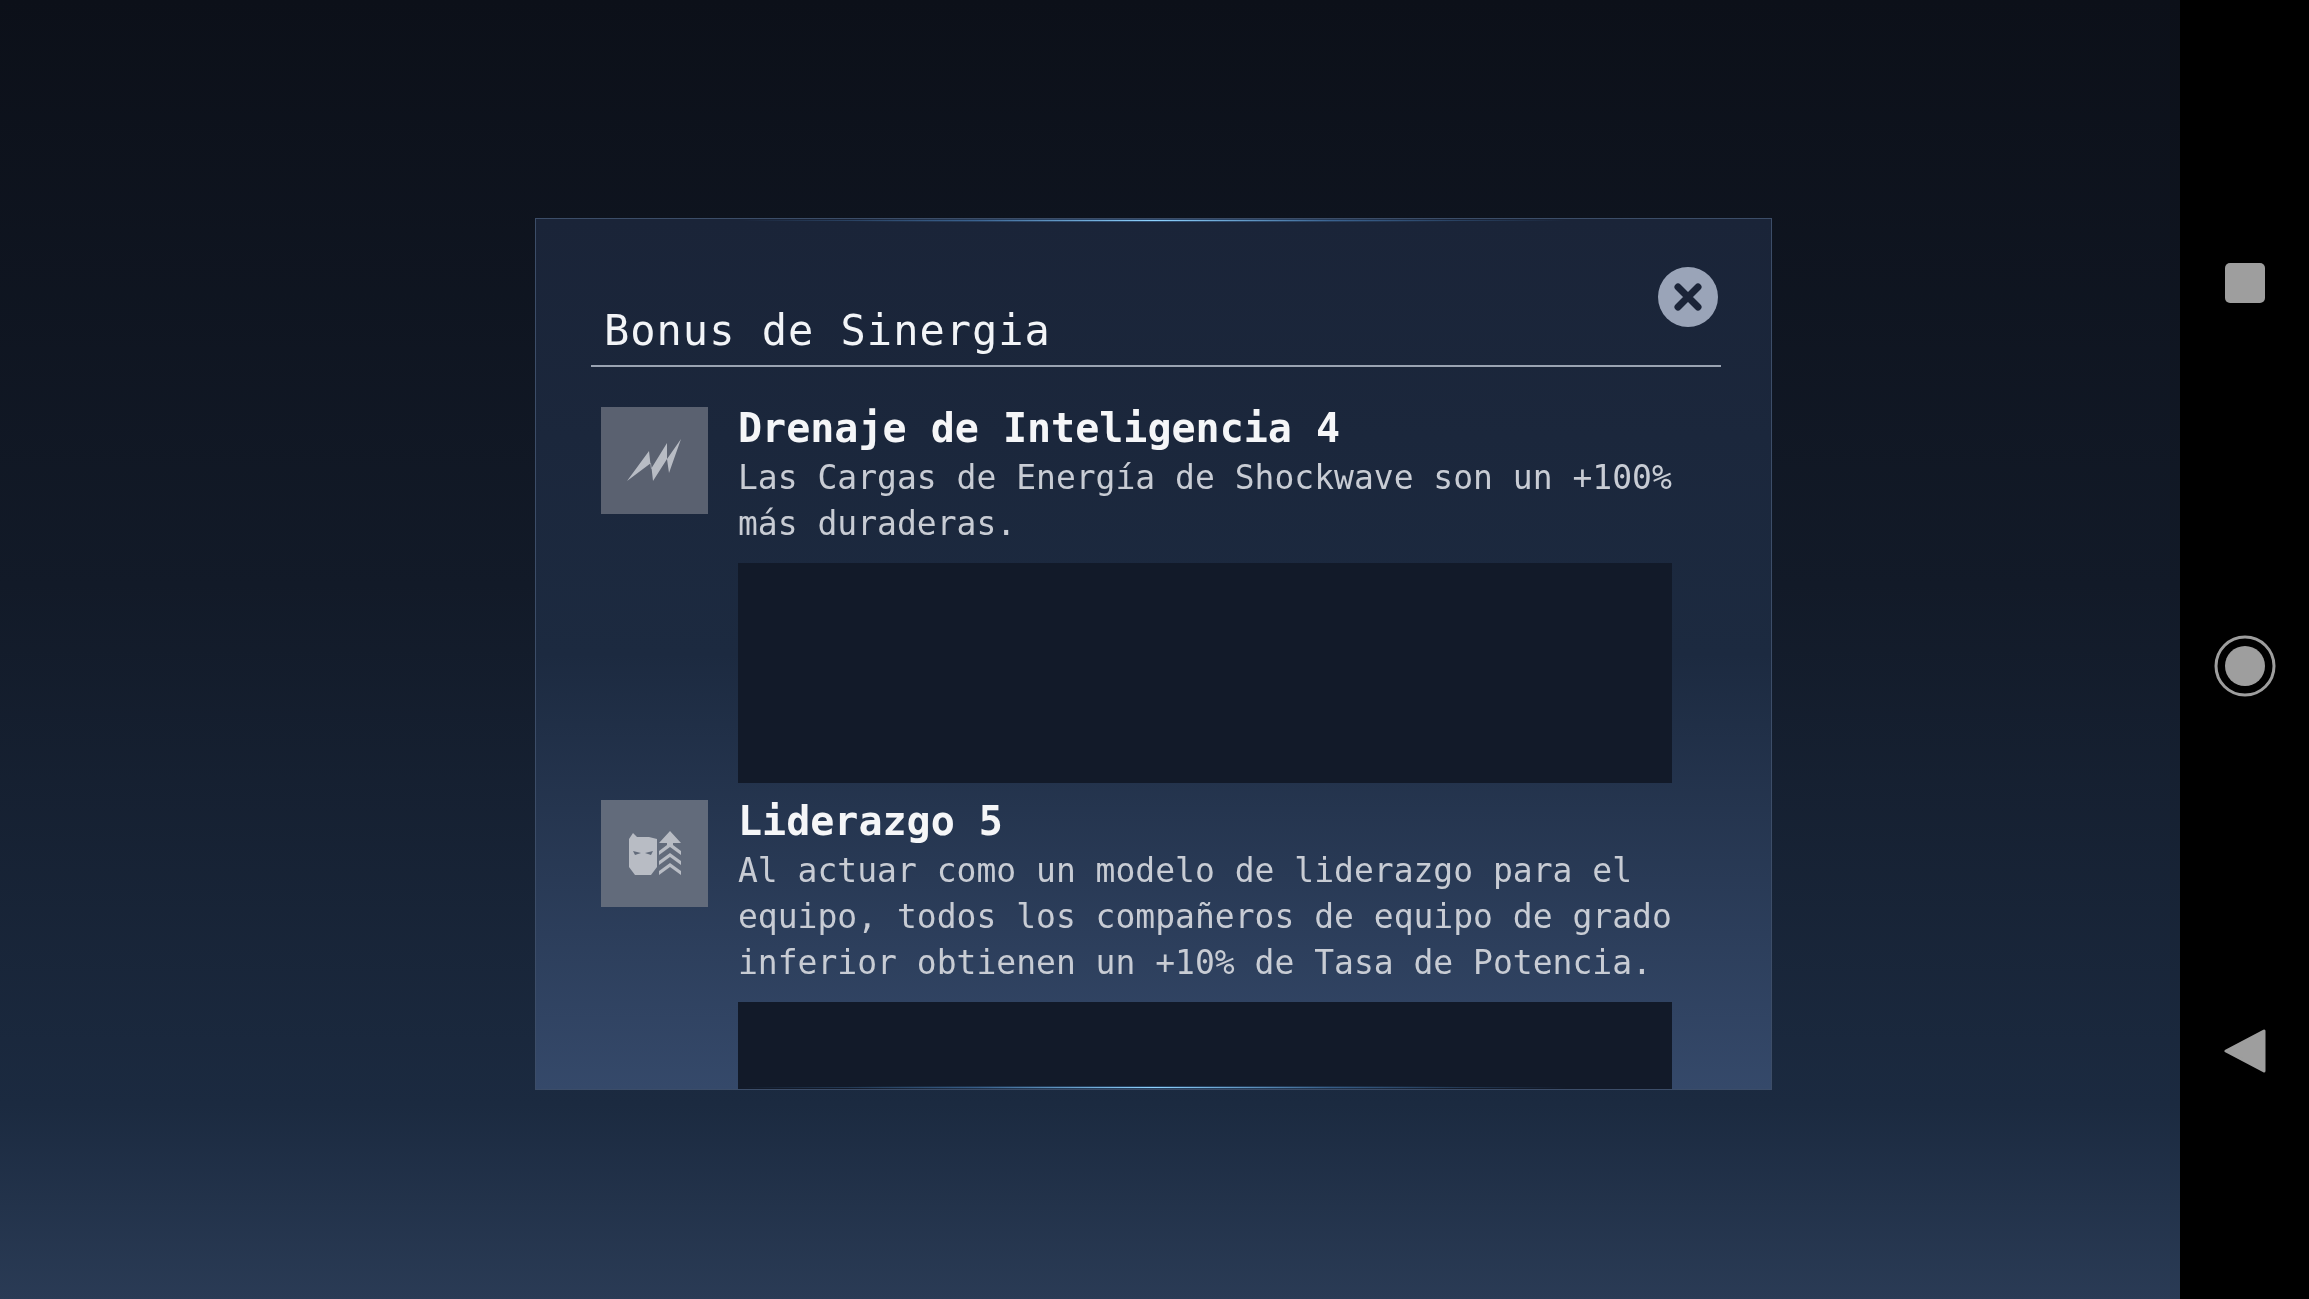 Image resolution: width=2309 pixels, height=1299 pixels. Describe the element at coordinates (654, 460) in the screenshot. I see `lightning-icon` at that location.